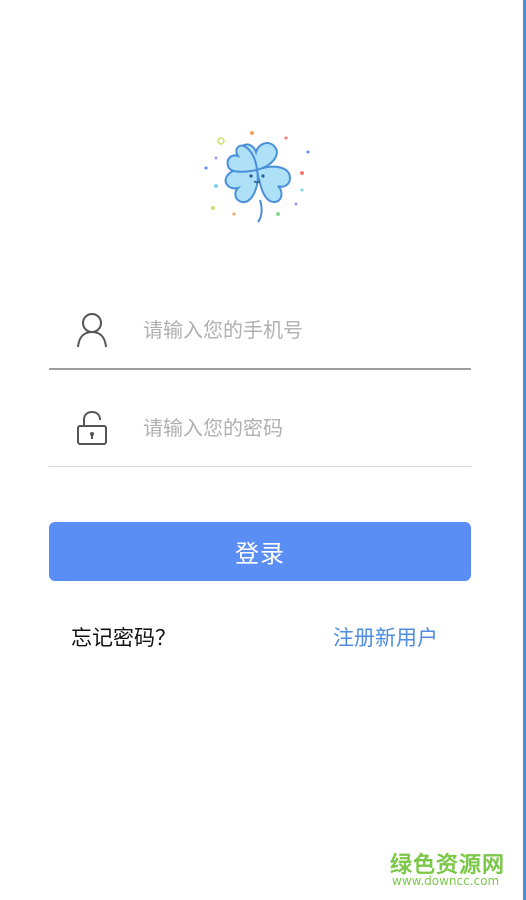 The width and height of the screenshot is (526, 900). I want to click on lock-icon, so click(92, 428).